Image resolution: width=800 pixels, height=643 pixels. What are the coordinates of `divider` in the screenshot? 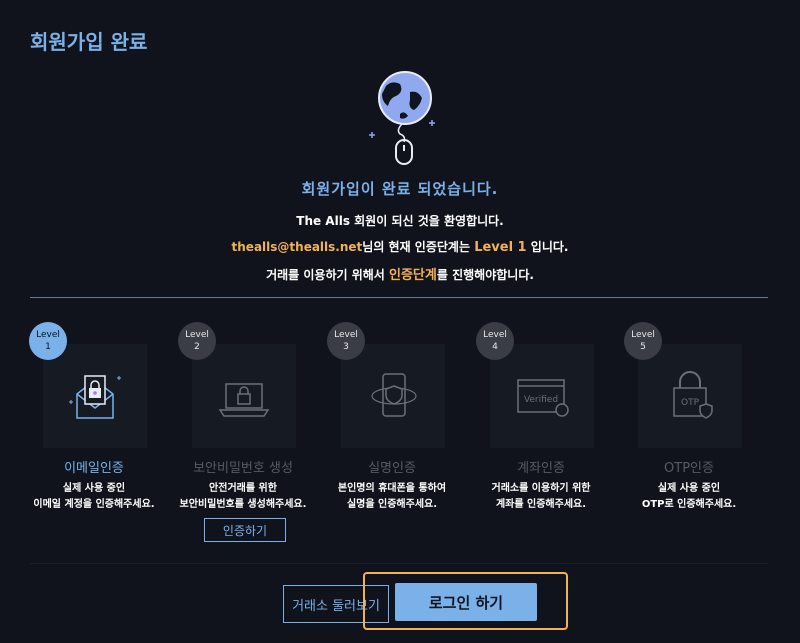 It's located at (399, 297).